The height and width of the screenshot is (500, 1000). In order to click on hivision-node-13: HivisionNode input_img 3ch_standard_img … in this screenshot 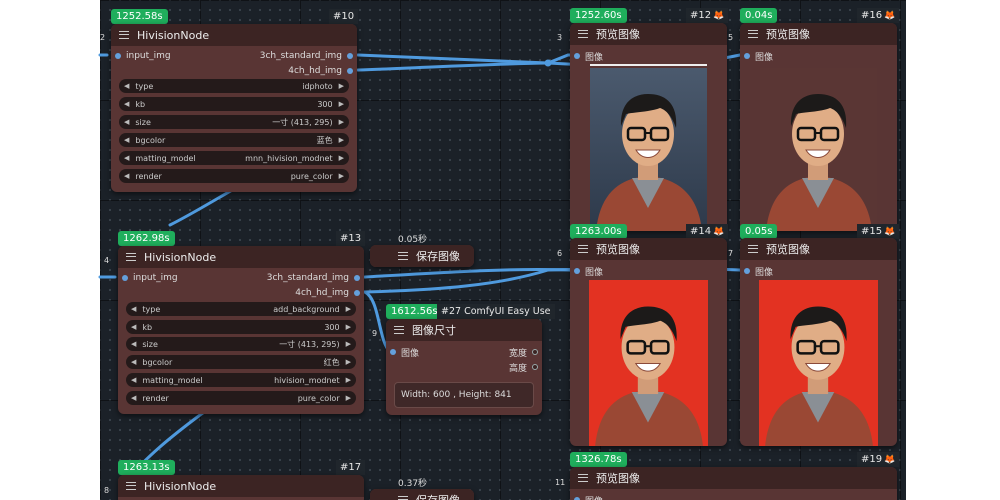, I will do `click(241, 330)`.